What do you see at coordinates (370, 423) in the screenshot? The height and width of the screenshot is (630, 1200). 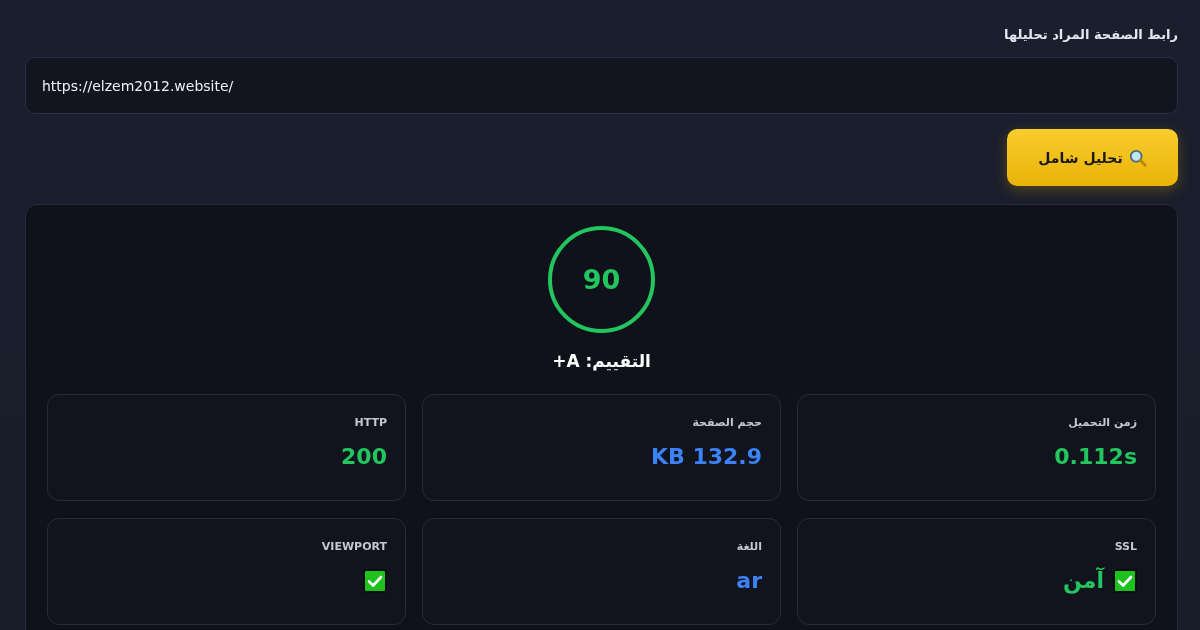 I see `metric-label: HTTP` at bounding box center [370, 423].